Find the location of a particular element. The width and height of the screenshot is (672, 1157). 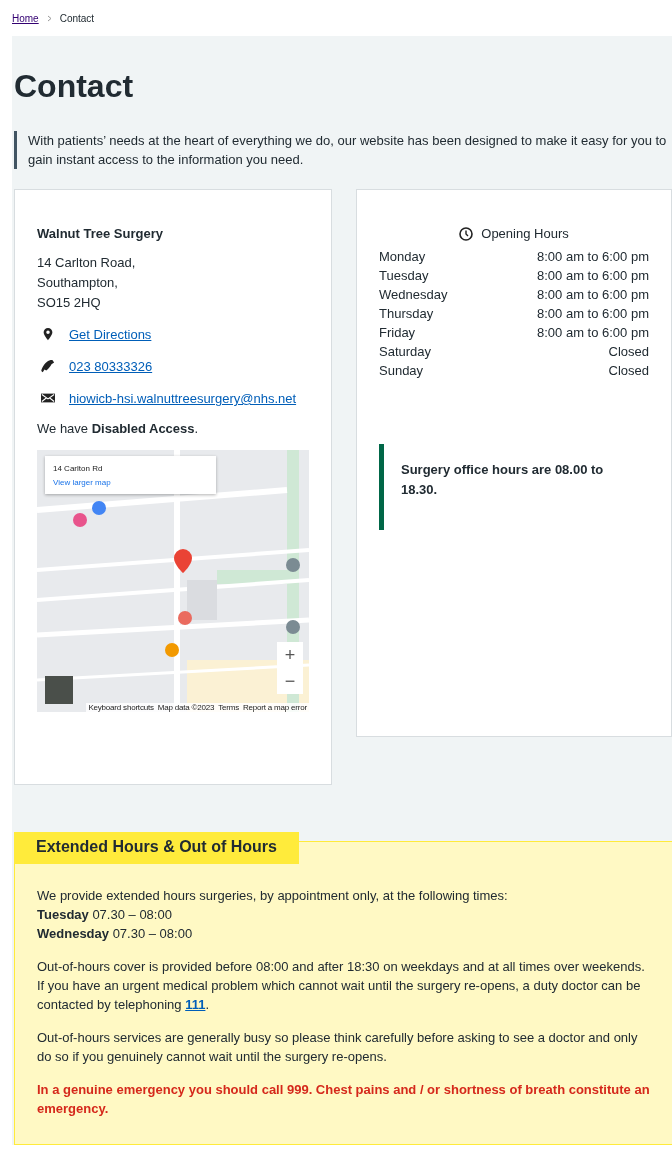

day-label: Tuesday is located at coordinates (404, 276).